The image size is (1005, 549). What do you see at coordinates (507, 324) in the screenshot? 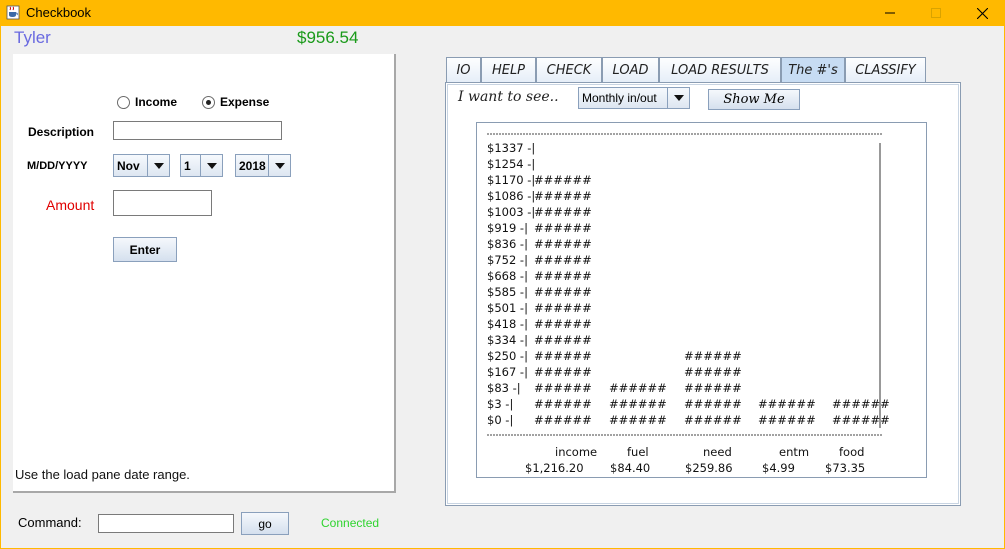
I see `y-tick-label: $418 -|` at bounding box center [507, 324].